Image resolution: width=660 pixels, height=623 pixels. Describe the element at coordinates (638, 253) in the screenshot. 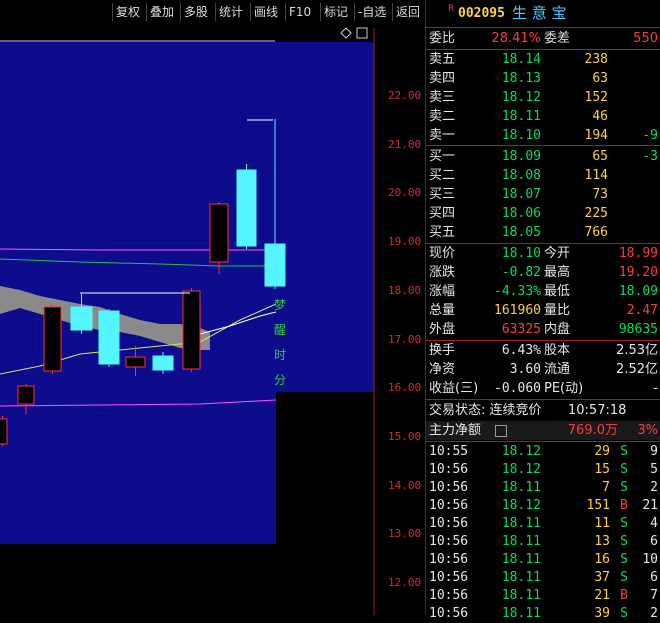

I see `stat-value: 18.99` at that location.